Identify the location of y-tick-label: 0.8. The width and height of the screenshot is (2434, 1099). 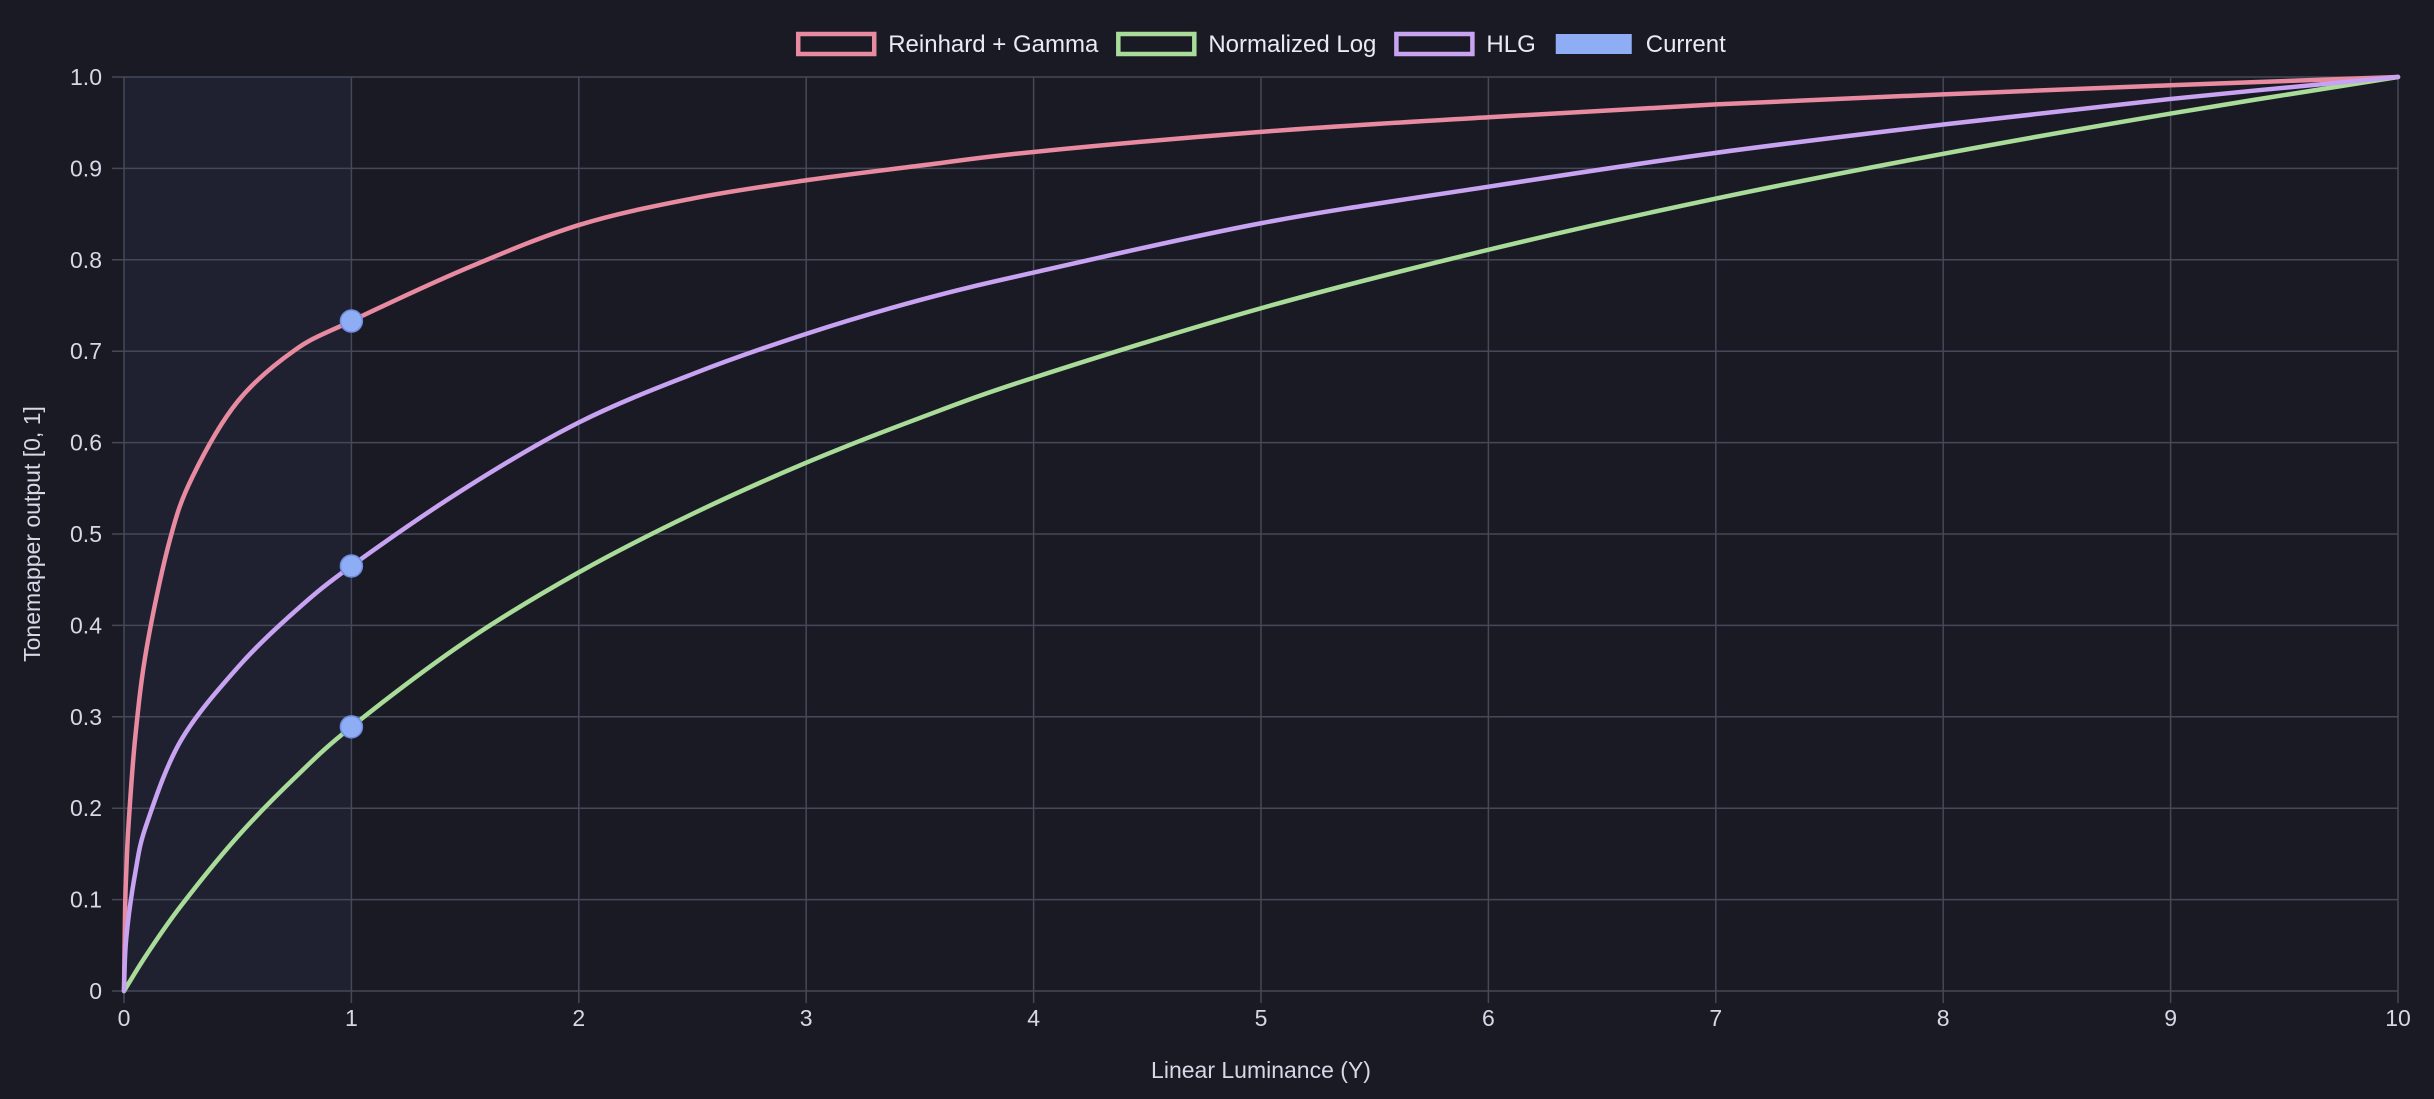
(86, 260).